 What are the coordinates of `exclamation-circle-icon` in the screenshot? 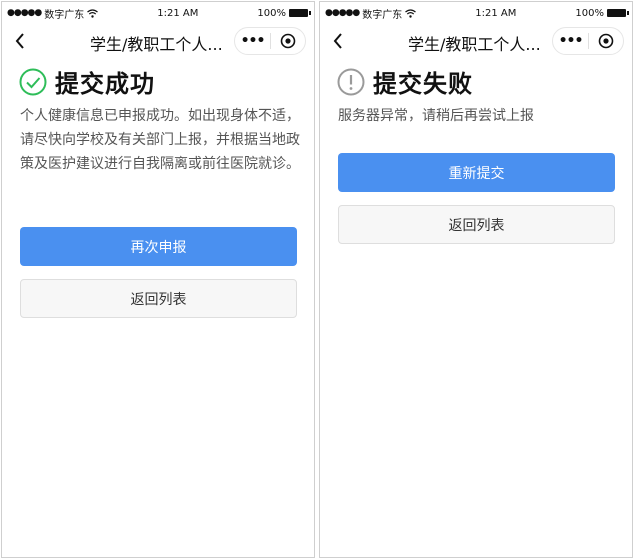 It's located at (351, 81).